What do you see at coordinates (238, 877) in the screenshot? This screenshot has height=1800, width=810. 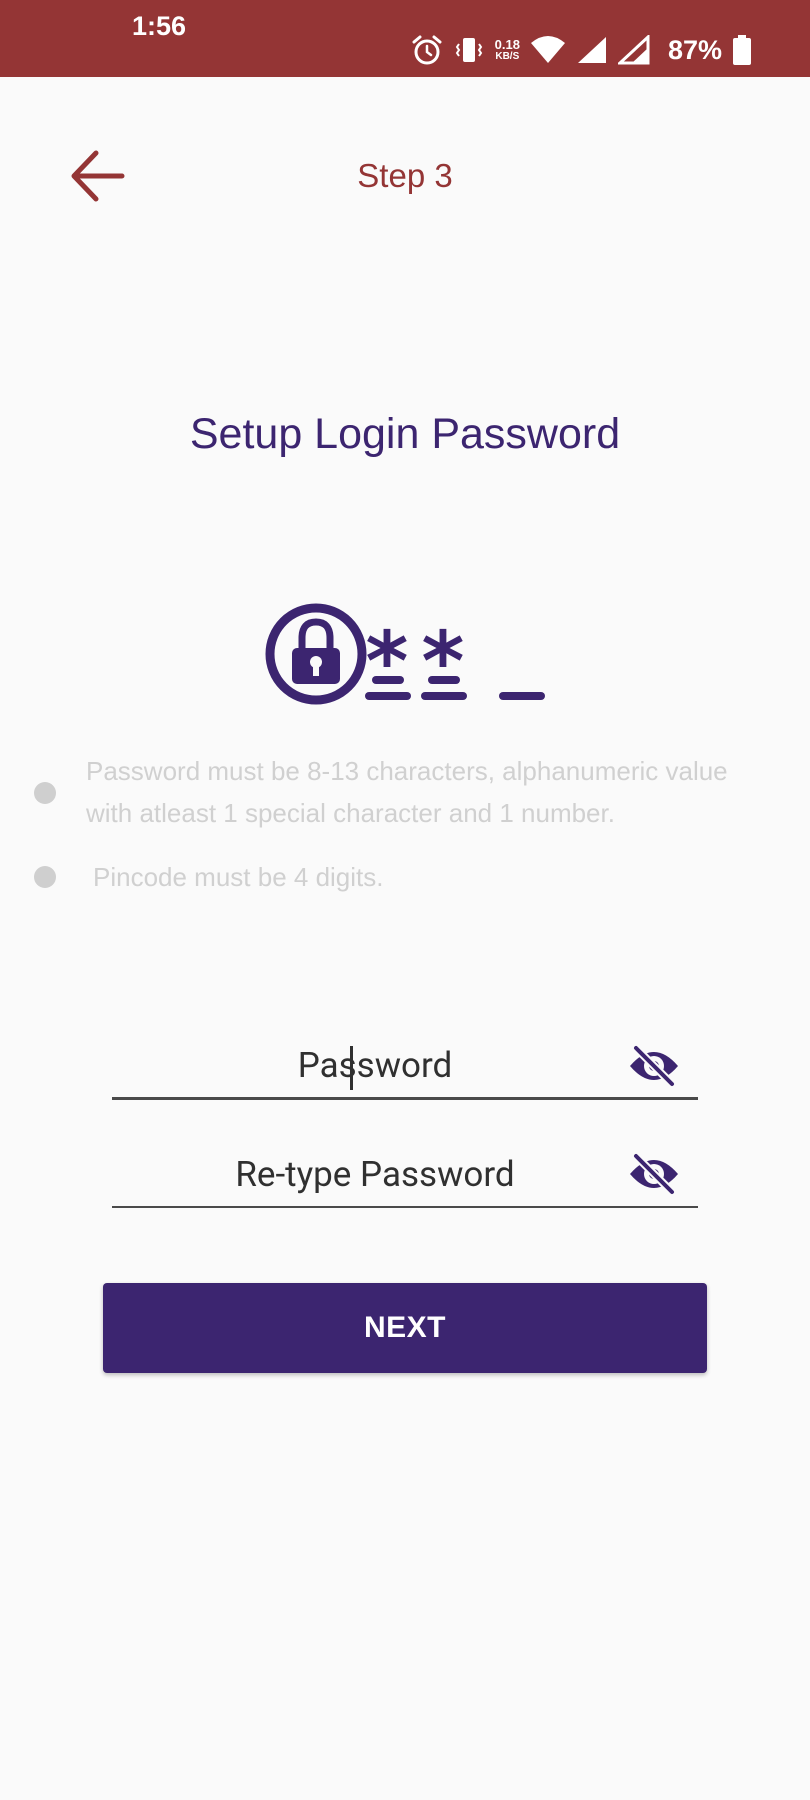 I see `rule-text: Pincode must be 4 digits.` at bounding box center [238, 877].